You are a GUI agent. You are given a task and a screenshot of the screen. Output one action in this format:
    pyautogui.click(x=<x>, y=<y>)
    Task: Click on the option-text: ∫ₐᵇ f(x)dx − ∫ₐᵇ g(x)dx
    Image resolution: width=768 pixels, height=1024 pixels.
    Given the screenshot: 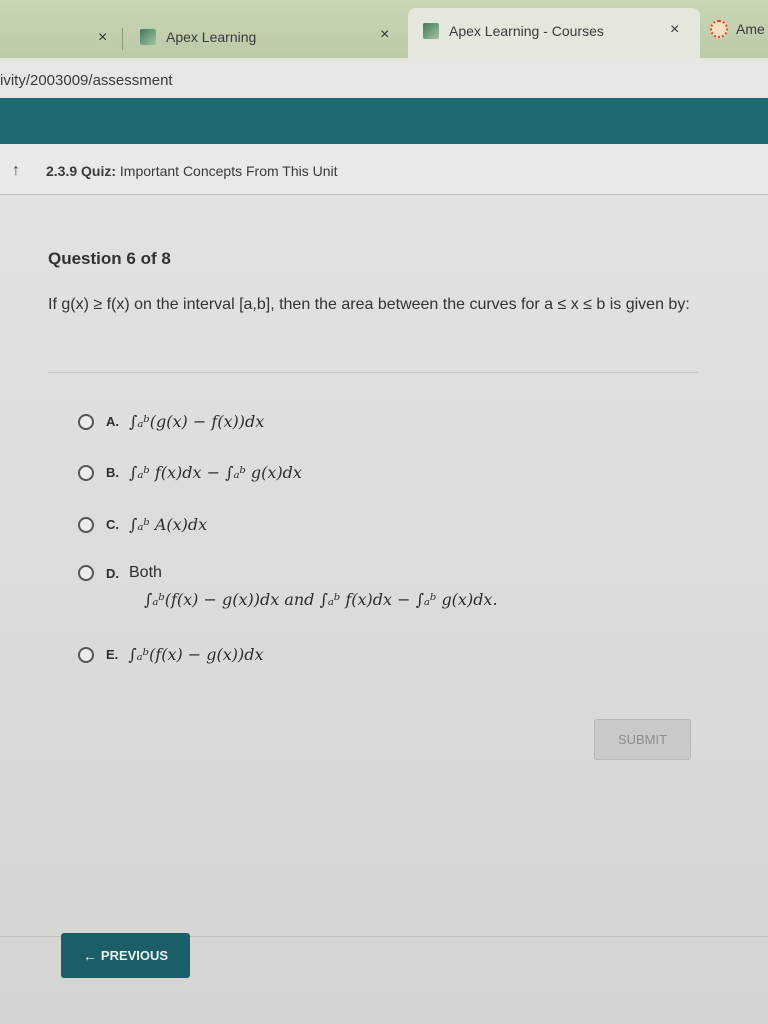 What is the action you would take?
    pyautogui.click(x=215, y=472)
    